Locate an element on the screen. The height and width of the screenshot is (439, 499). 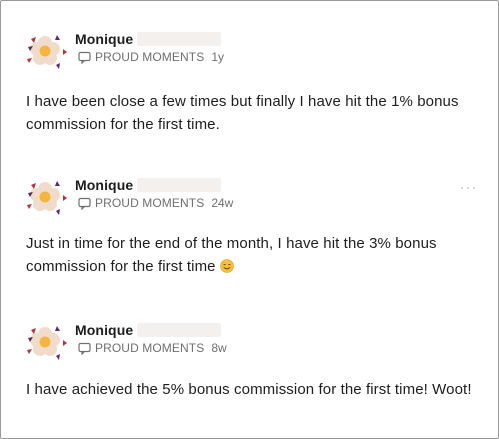
more-dots-icon is located at coordinates (468, 188).